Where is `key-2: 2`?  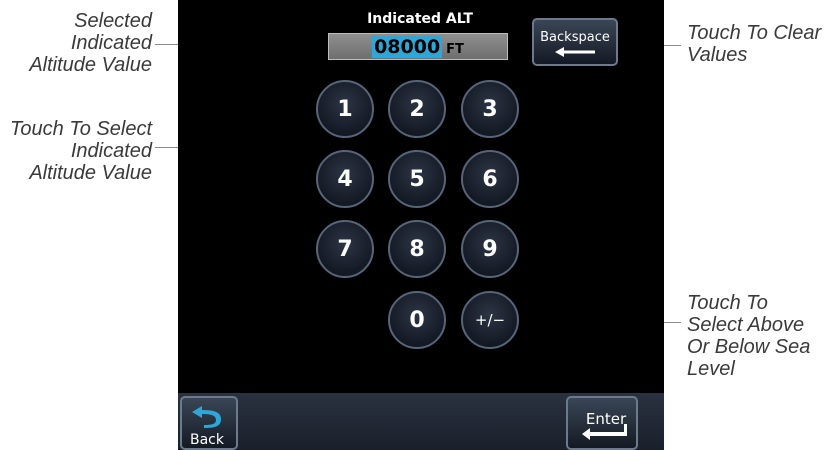 key-2: 2 is located at coordinates (417, 109).